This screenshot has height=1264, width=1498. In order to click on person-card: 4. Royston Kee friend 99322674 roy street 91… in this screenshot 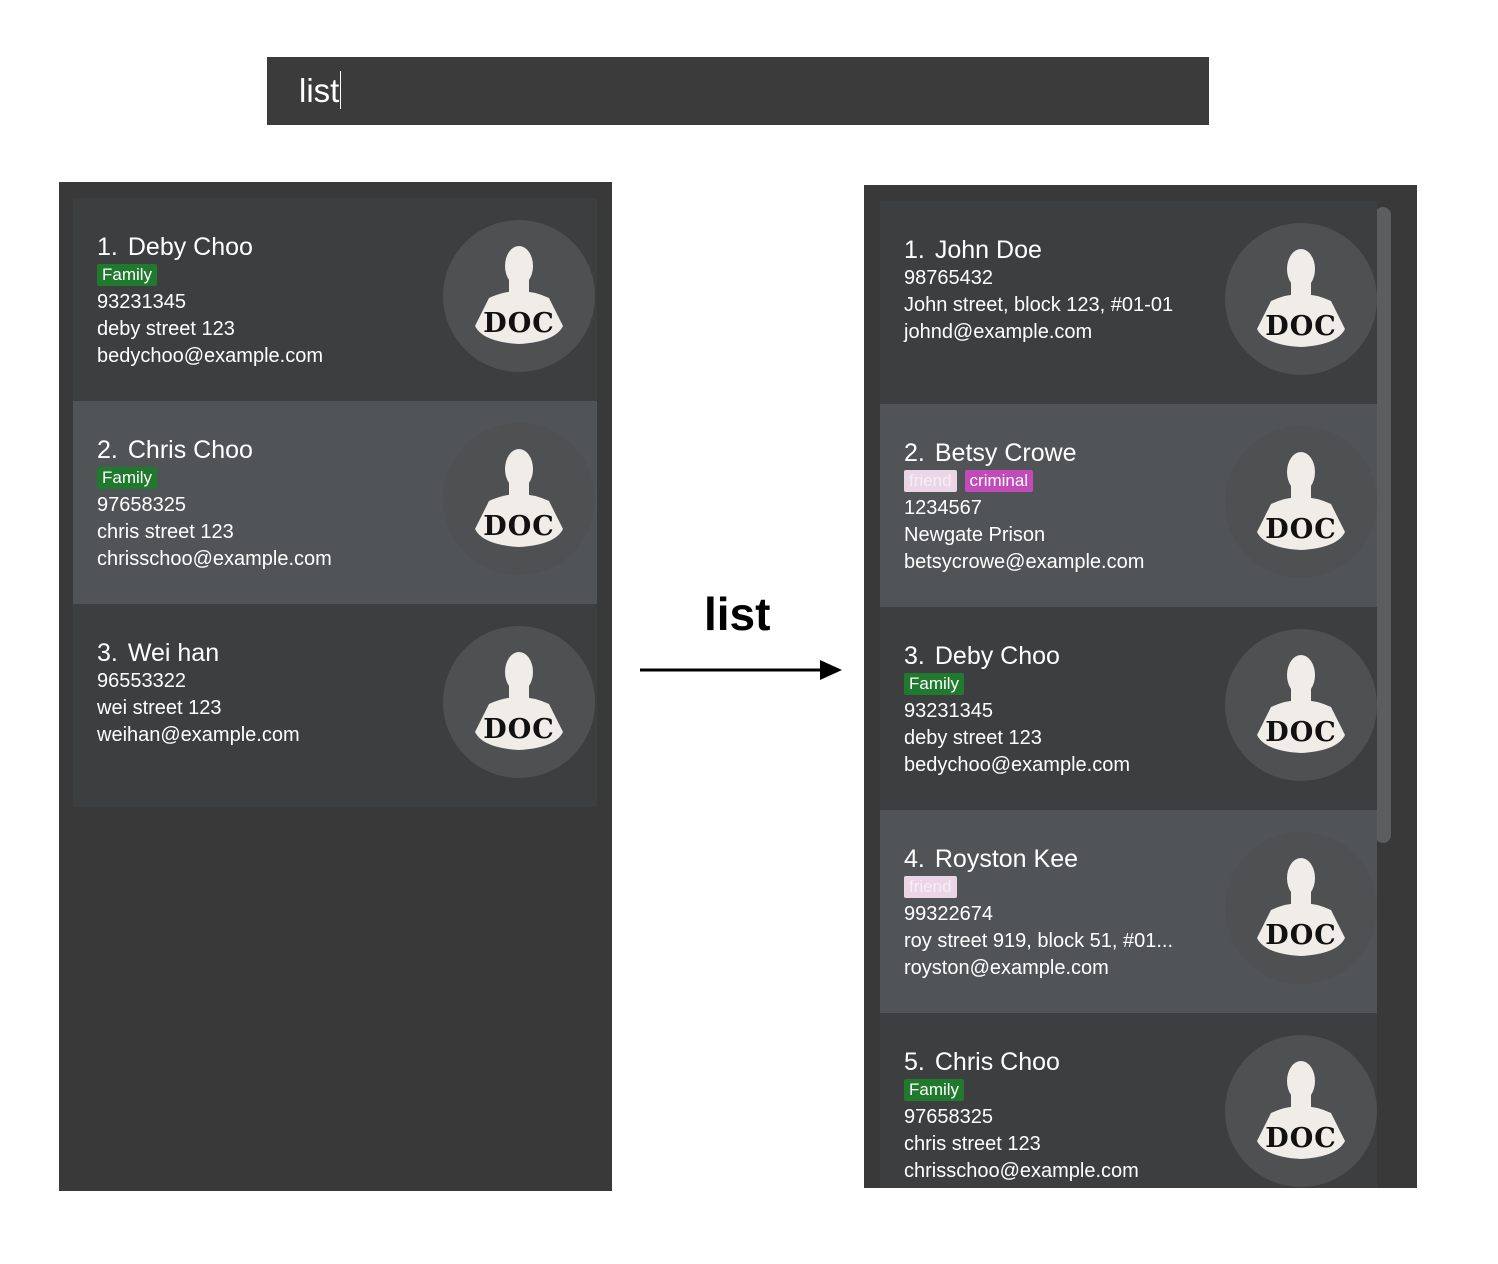, I will do `click(1128, 911)`.